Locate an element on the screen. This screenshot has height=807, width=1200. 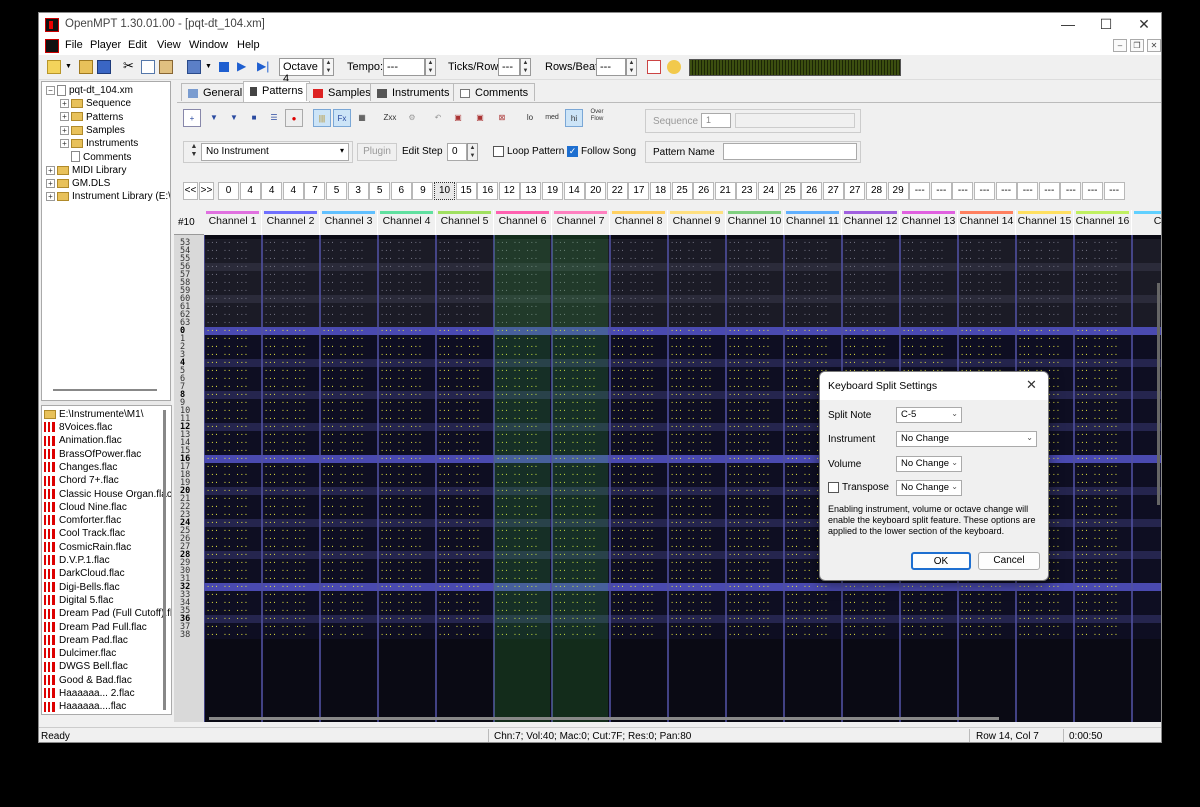
transpose-select: No Change ⌄ is located at coordinates (929, 488).